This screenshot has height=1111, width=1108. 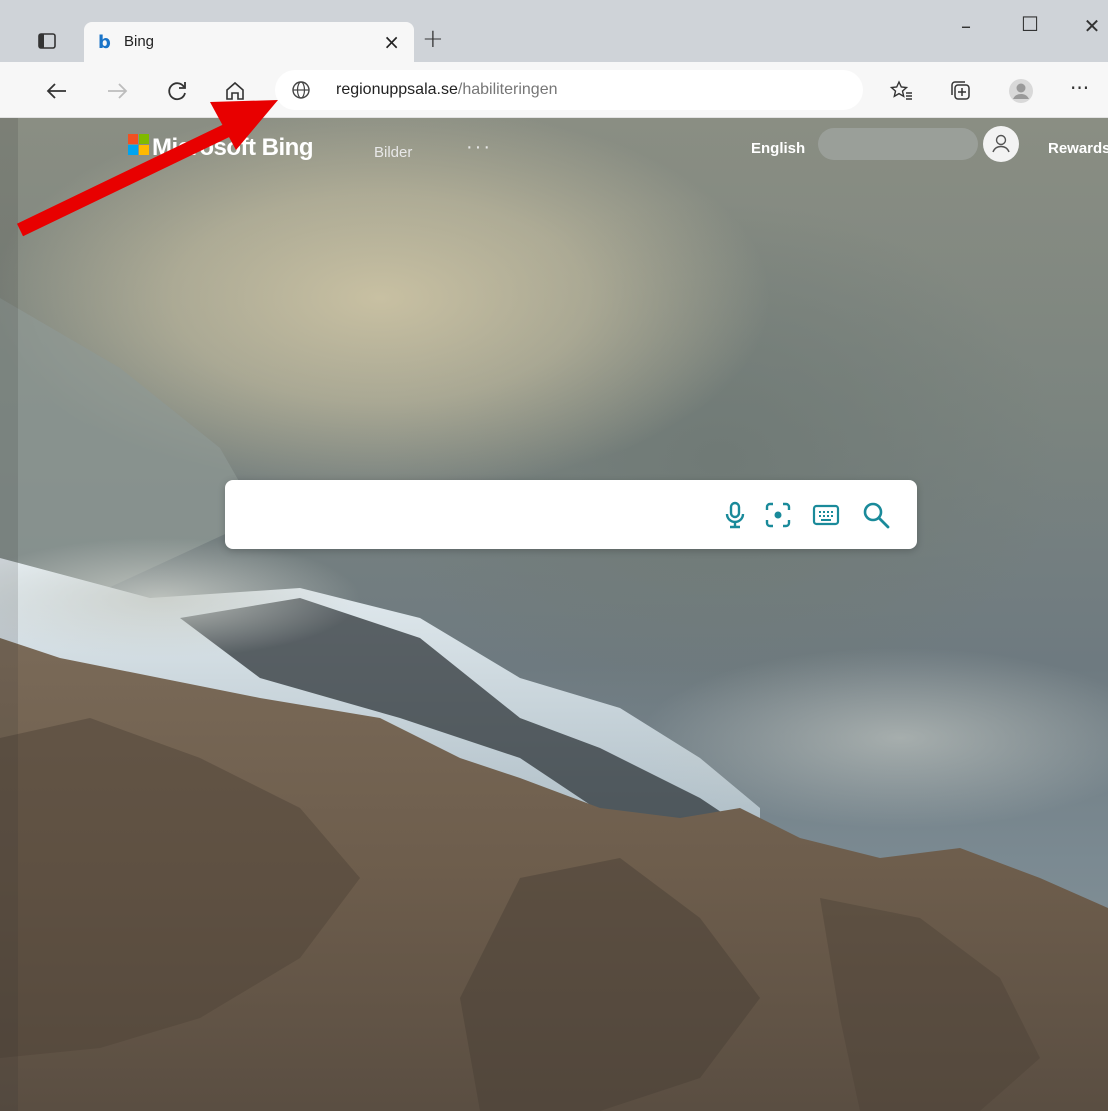 I want to click on url-text: regionuppsala.se/habiliteringen, so click(x=447, y=90).